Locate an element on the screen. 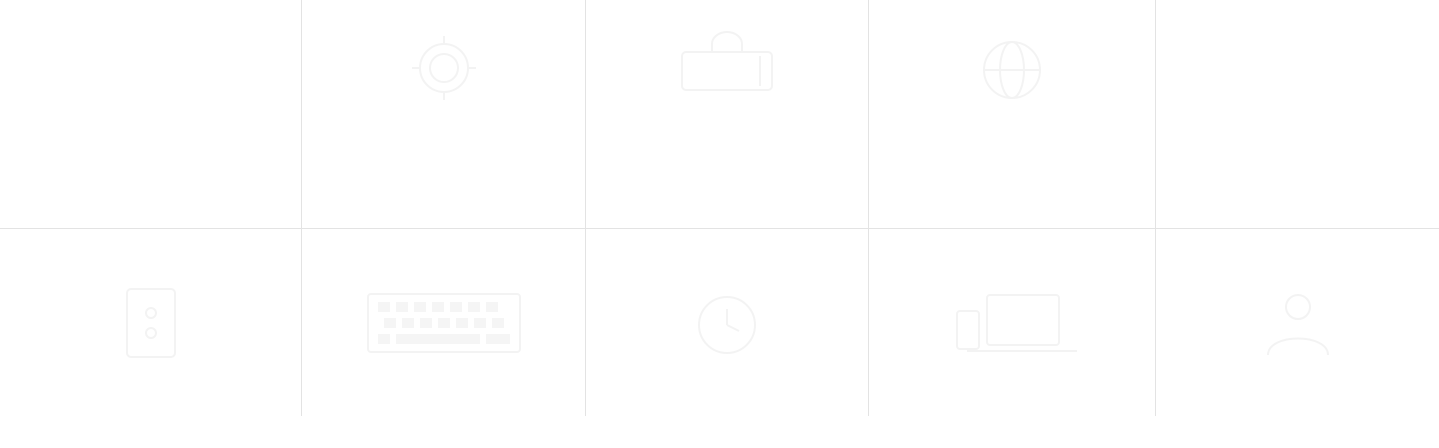 The image size is (1439, 448). grid-cell-keyboard is located at coordinates (443, 322).